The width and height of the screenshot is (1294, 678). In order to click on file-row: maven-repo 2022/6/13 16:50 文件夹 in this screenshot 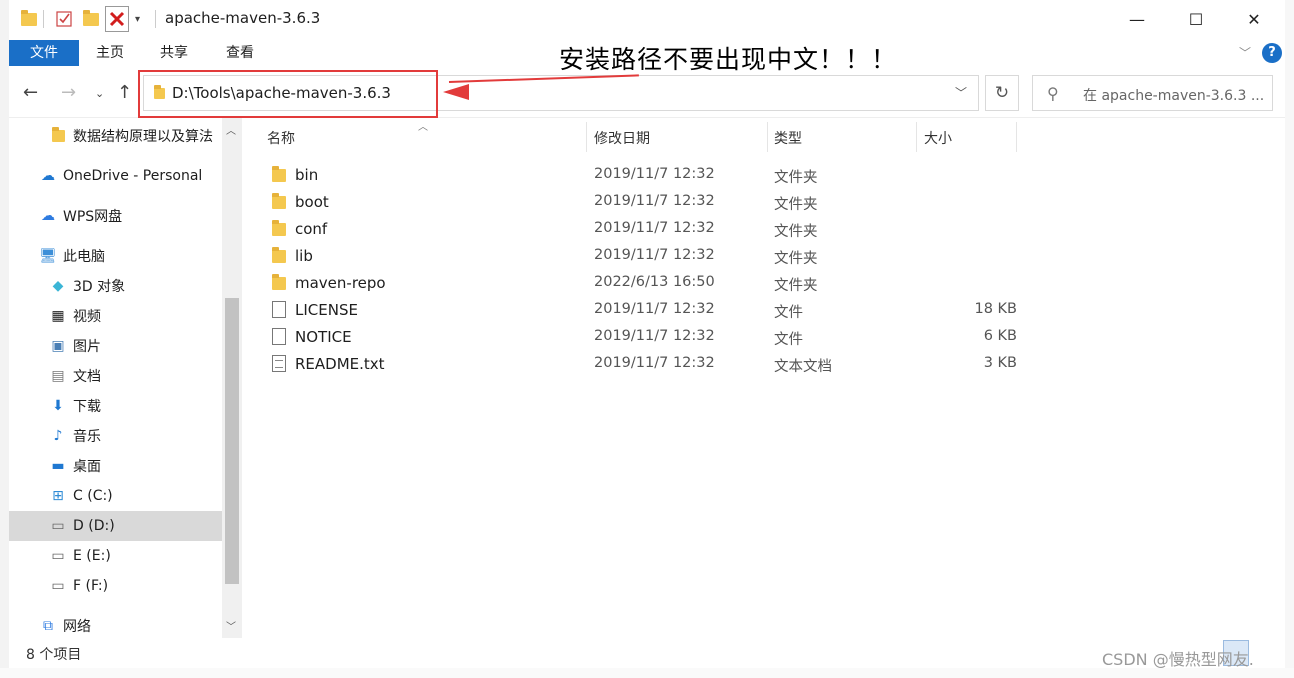, I will do `click(647, 283)`.